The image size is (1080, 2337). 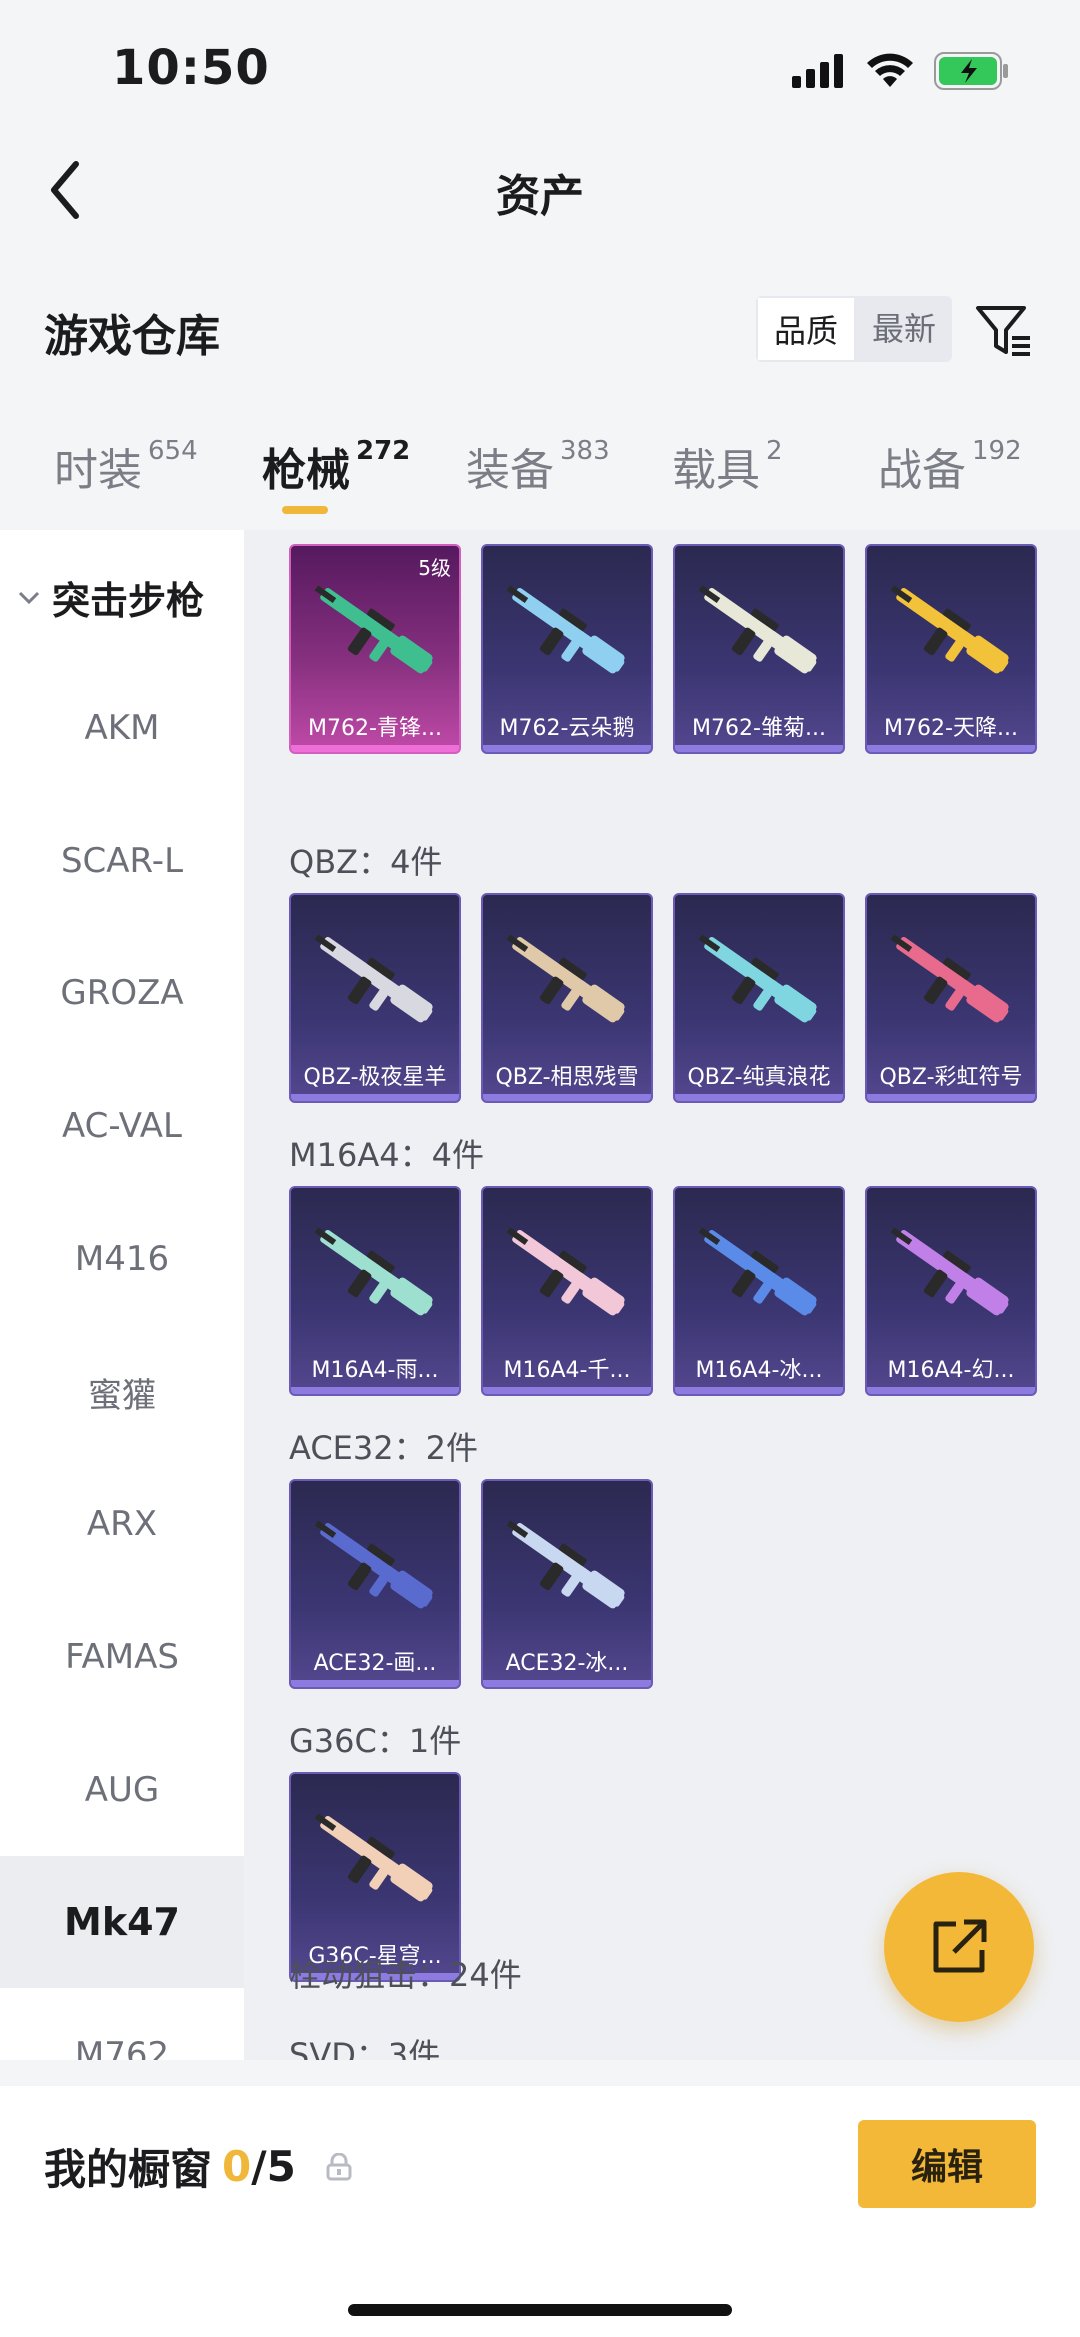 I want to click on weapon-group-label: ACE32：2件, so click(x=383, y=1448).